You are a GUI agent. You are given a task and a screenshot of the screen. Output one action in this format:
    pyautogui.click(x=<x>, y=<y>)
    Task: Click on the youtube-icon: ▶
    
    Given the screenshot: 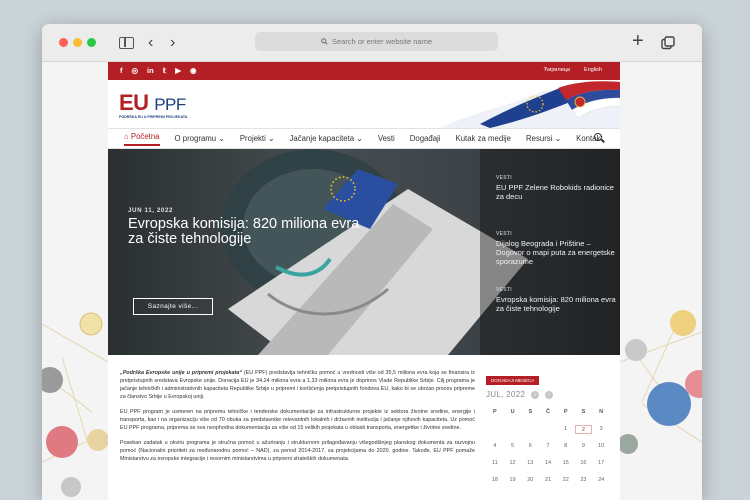 What is the action you would take?
    pyautogui.click(x=178, y=71)
    